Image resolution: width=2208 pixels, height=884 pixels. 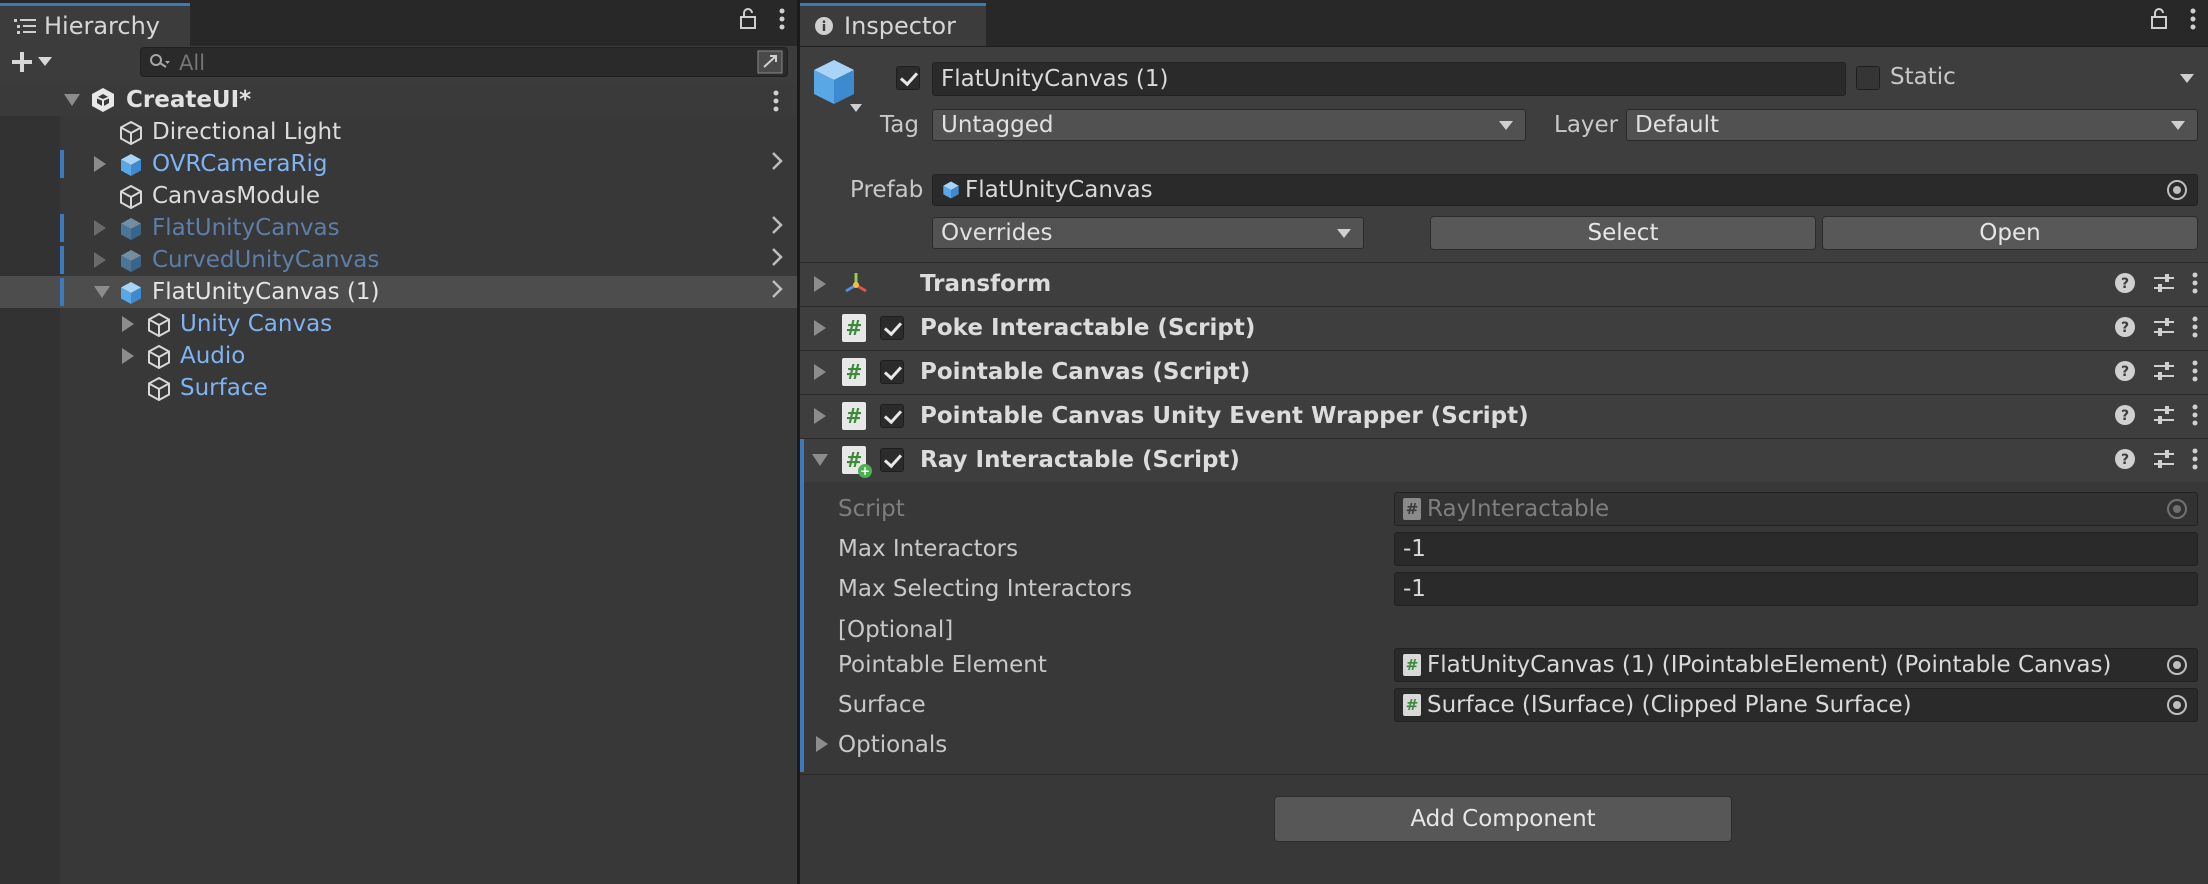 I want to click on tab-inspector: Inspector, so click(x=893, y=24).